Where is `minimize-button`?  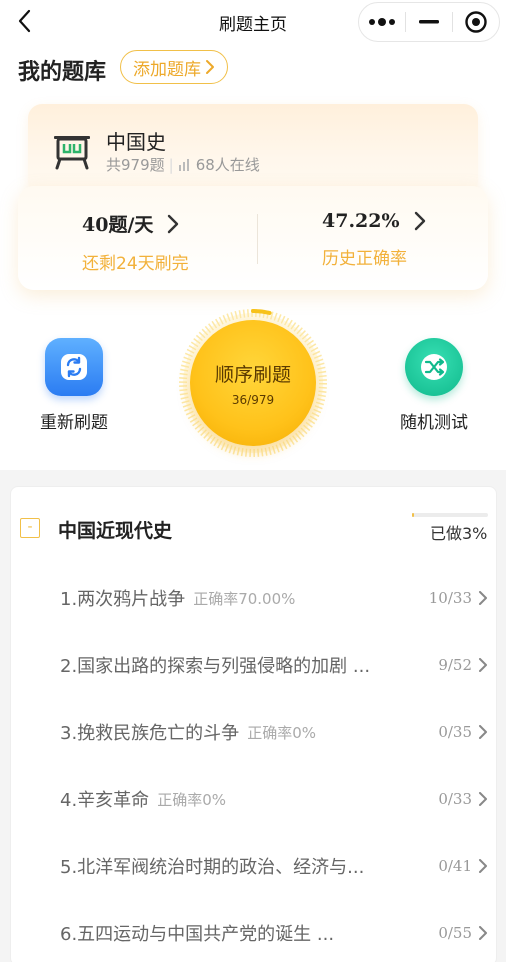
minimize-button is located at coordinates (429, 22).